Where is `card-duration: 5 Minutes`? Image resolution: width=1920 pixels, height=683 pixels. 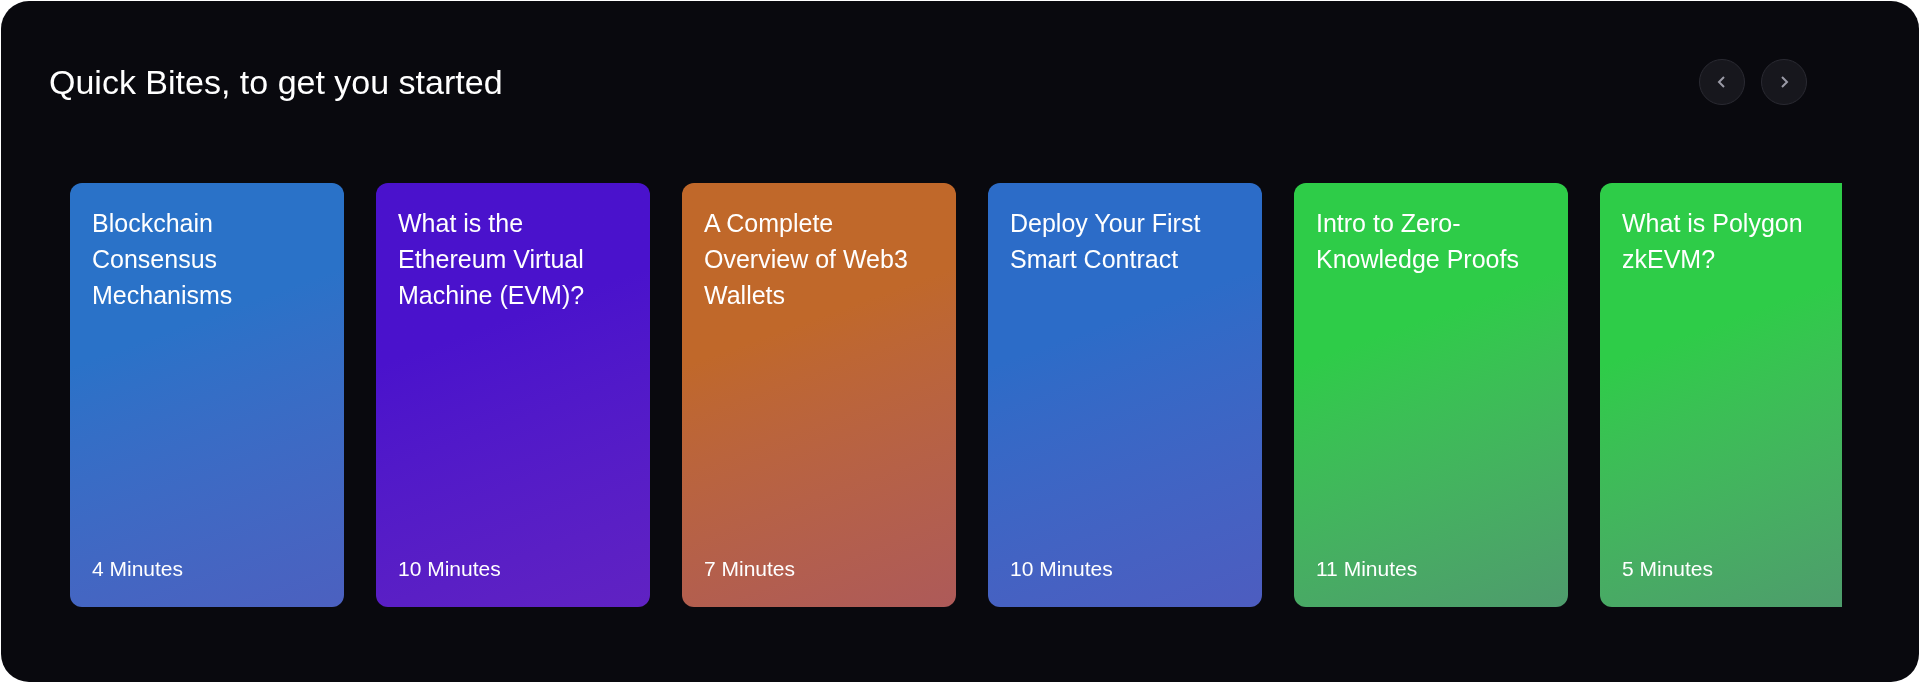
card-duration: 5 Minutes is located at coordinates (1668, 569).